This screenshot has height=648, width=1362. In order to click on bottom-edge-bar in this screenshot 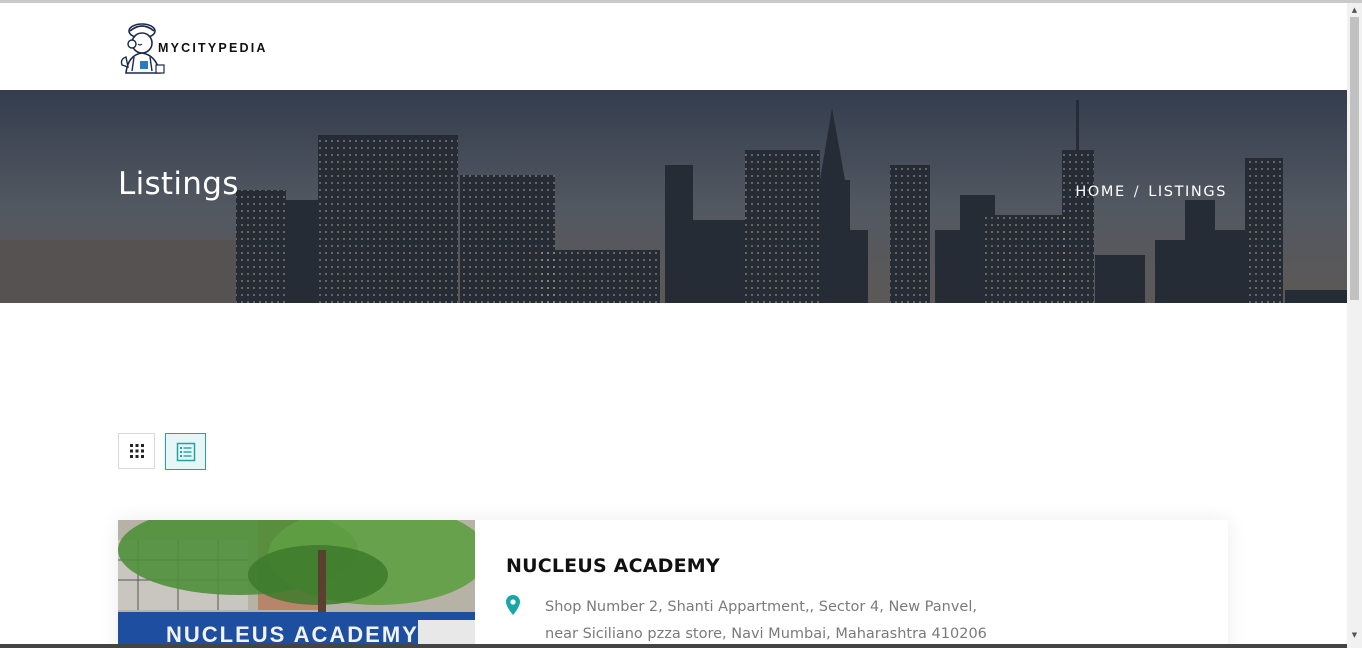, I will do `click(673, 646)`.